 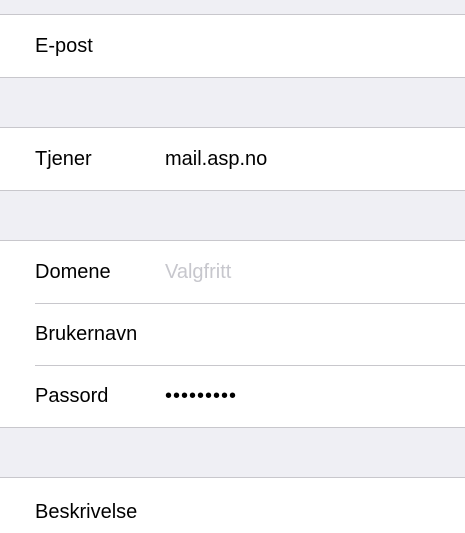 What do you see at coordinates (232, 7) in the screenshot?
I see `top-strip` at bounding box center [232, 7].